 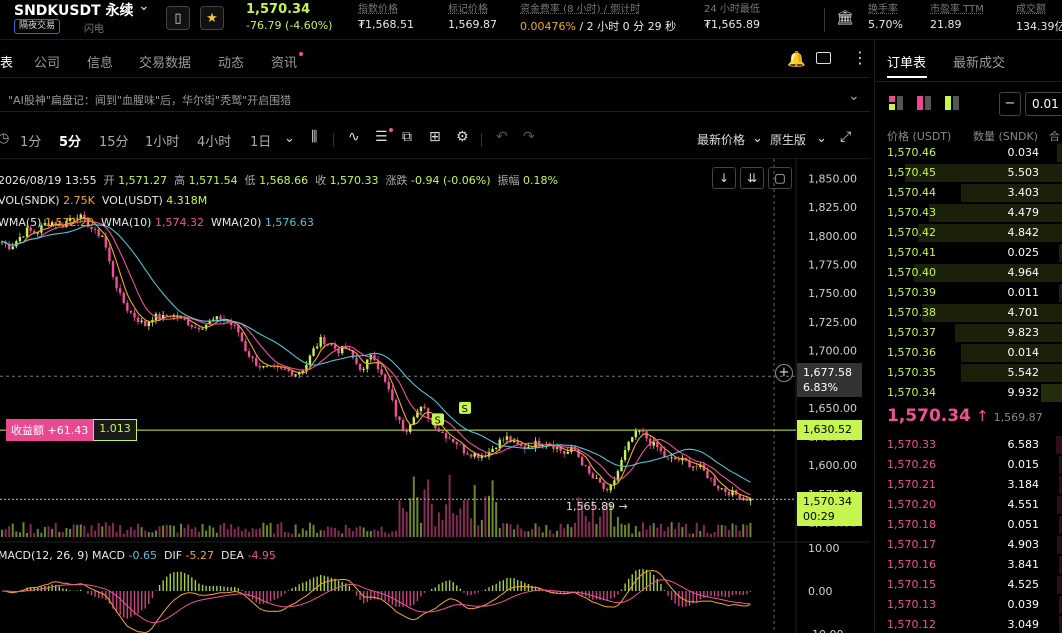 What do you see at coordinates (752, 178) in the screenshot?
I see `collapse-icon: ⇊` at bounding box center [752, 178].